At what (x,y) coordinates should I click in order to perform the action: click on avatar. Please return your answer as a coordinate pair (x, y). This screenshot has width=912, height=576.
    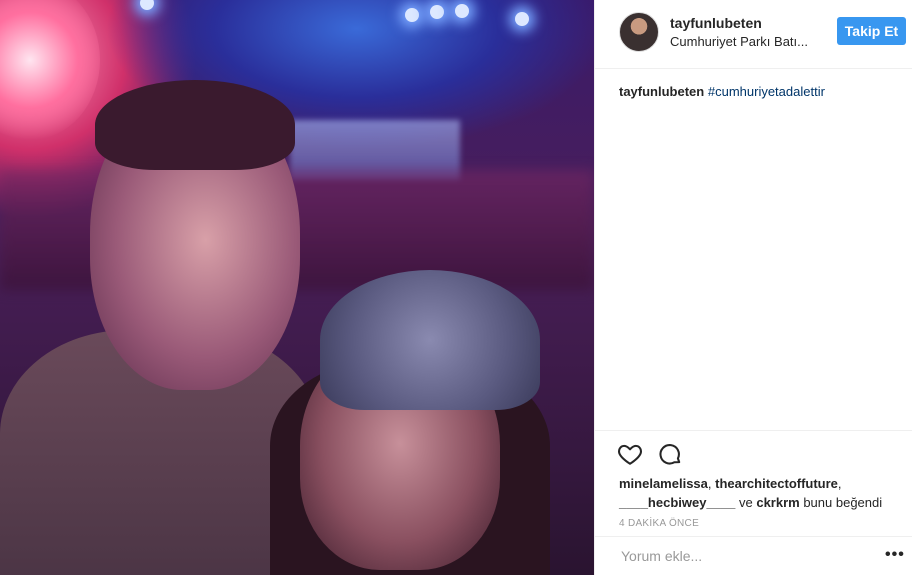
    Looking at the image, I should click on (639, 32).